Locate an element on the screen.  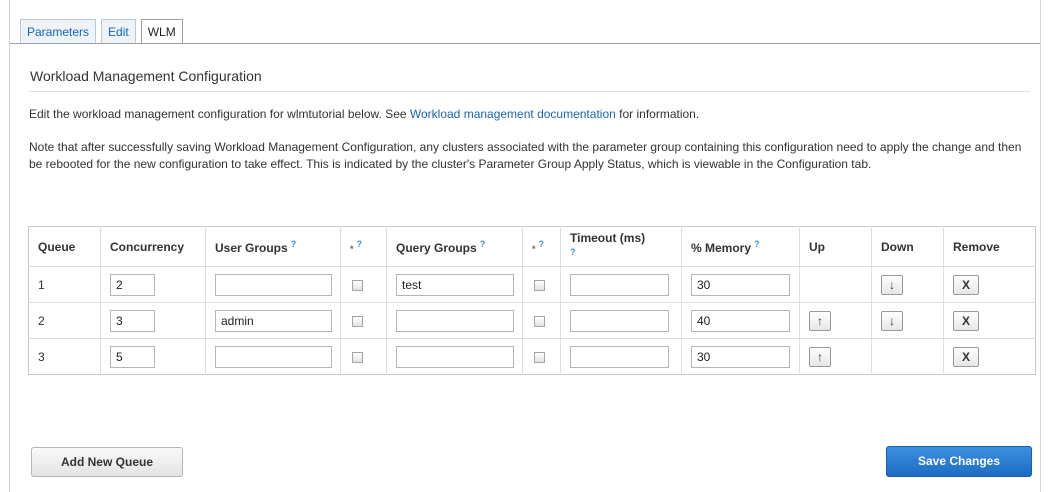
up-cell-empty is located at coordinates (835, 284).